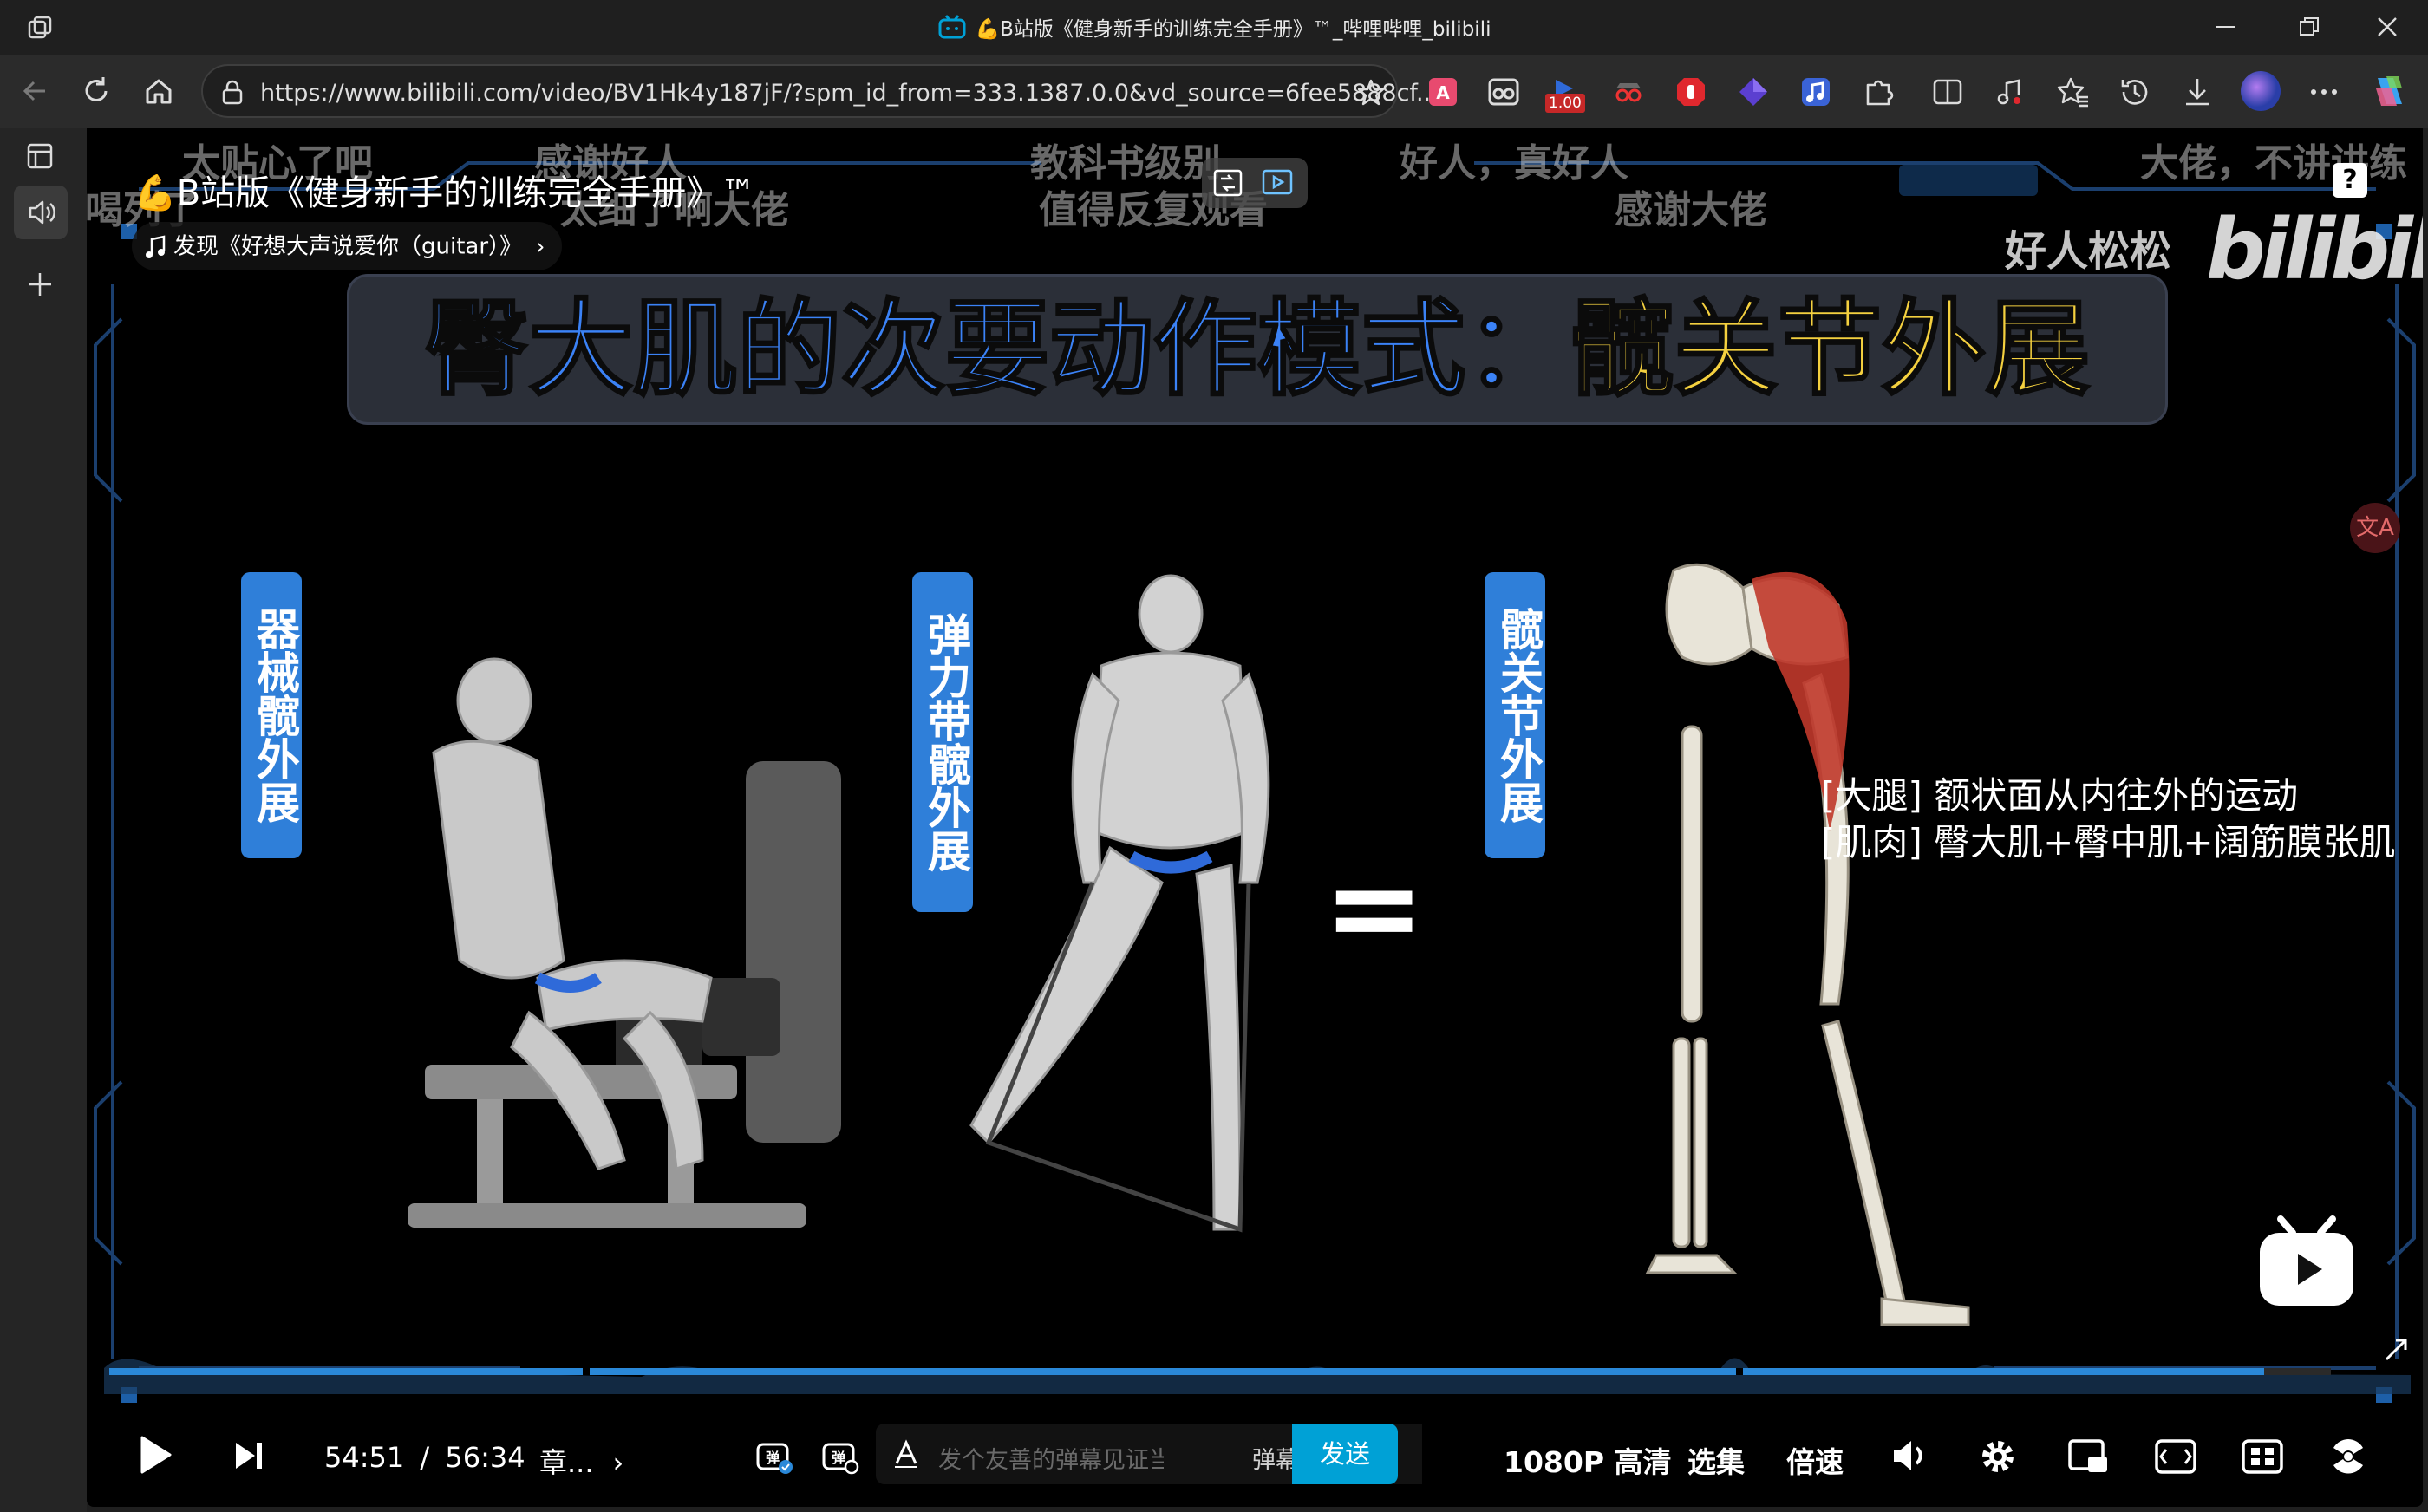 This screenshot has height=1512, width=2428. What do you see at coordinates (96, 91) in the screenshot?
I see `refresh-button` at bounding box center [96, 91].